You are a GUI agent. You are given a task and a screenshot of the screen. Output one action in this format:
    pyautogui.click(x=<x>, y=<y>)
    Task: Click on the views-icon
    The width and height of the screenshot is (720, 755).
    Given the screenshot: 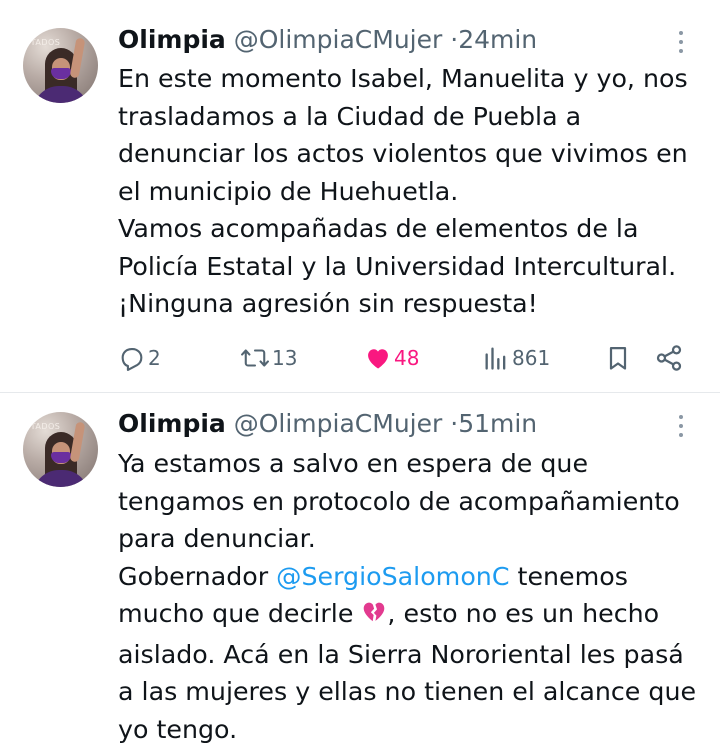 What is the action you would take?
    pyautogui.click(x=496, y=358)
    